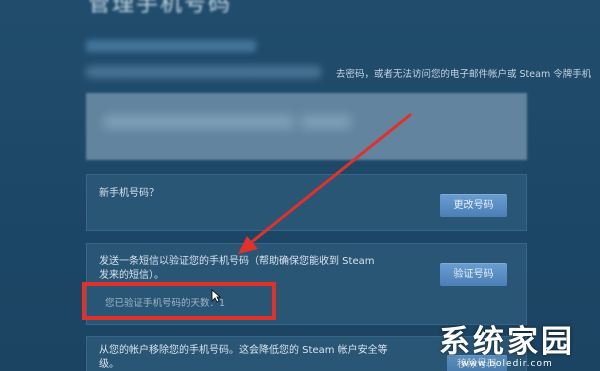 The height and width of the screenshot is (371, 600). What do you see at coordinates (473, 205) in the screenshot?
I see `change-number-button: 更改号码` at bounding box center [473, 205].